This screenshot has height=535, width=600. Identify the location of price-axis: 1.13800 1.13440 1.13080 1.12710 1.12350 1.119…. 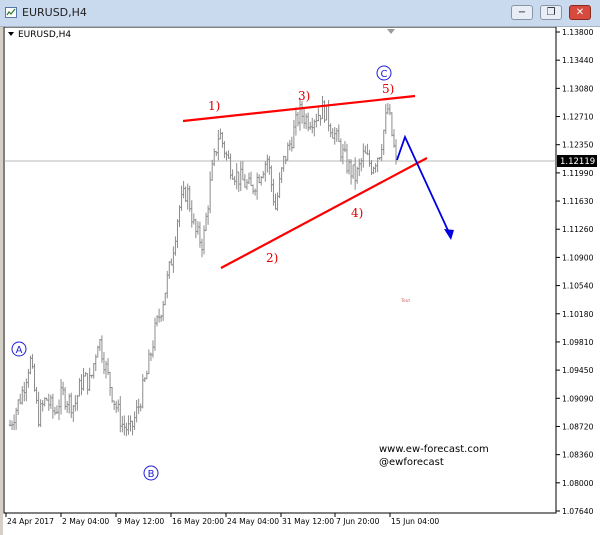
(575, 272).